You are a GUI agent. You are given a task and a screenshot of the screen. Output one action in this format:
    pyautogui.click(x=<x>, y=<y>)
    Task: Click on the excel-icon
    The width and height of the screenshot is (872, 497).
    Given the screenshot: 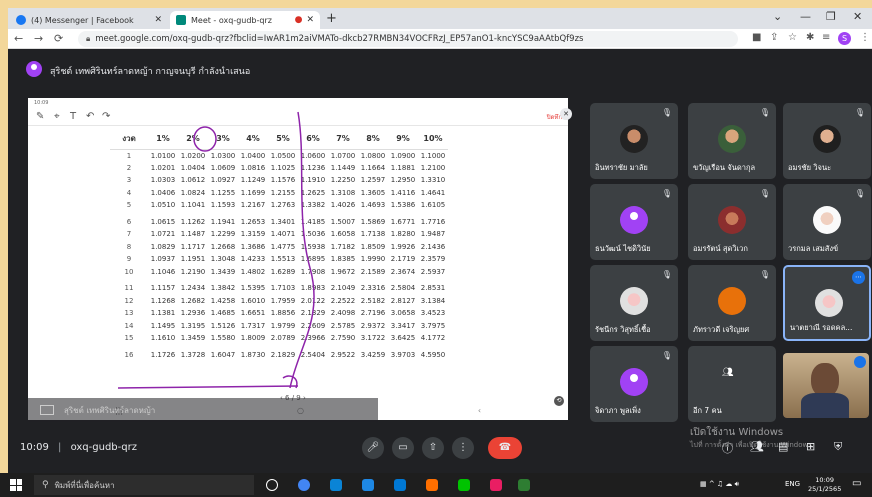 What is the action you would take?
    pyautogui.click(x=524, y=485)
    